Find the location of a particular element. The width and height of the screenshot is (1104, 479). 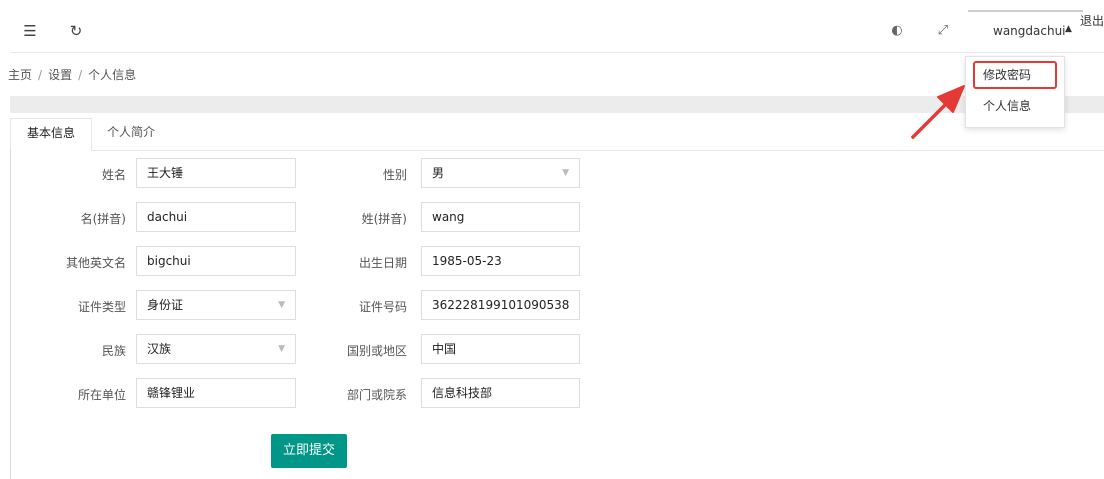

arrow-shape is located at coordinates (938, 112).